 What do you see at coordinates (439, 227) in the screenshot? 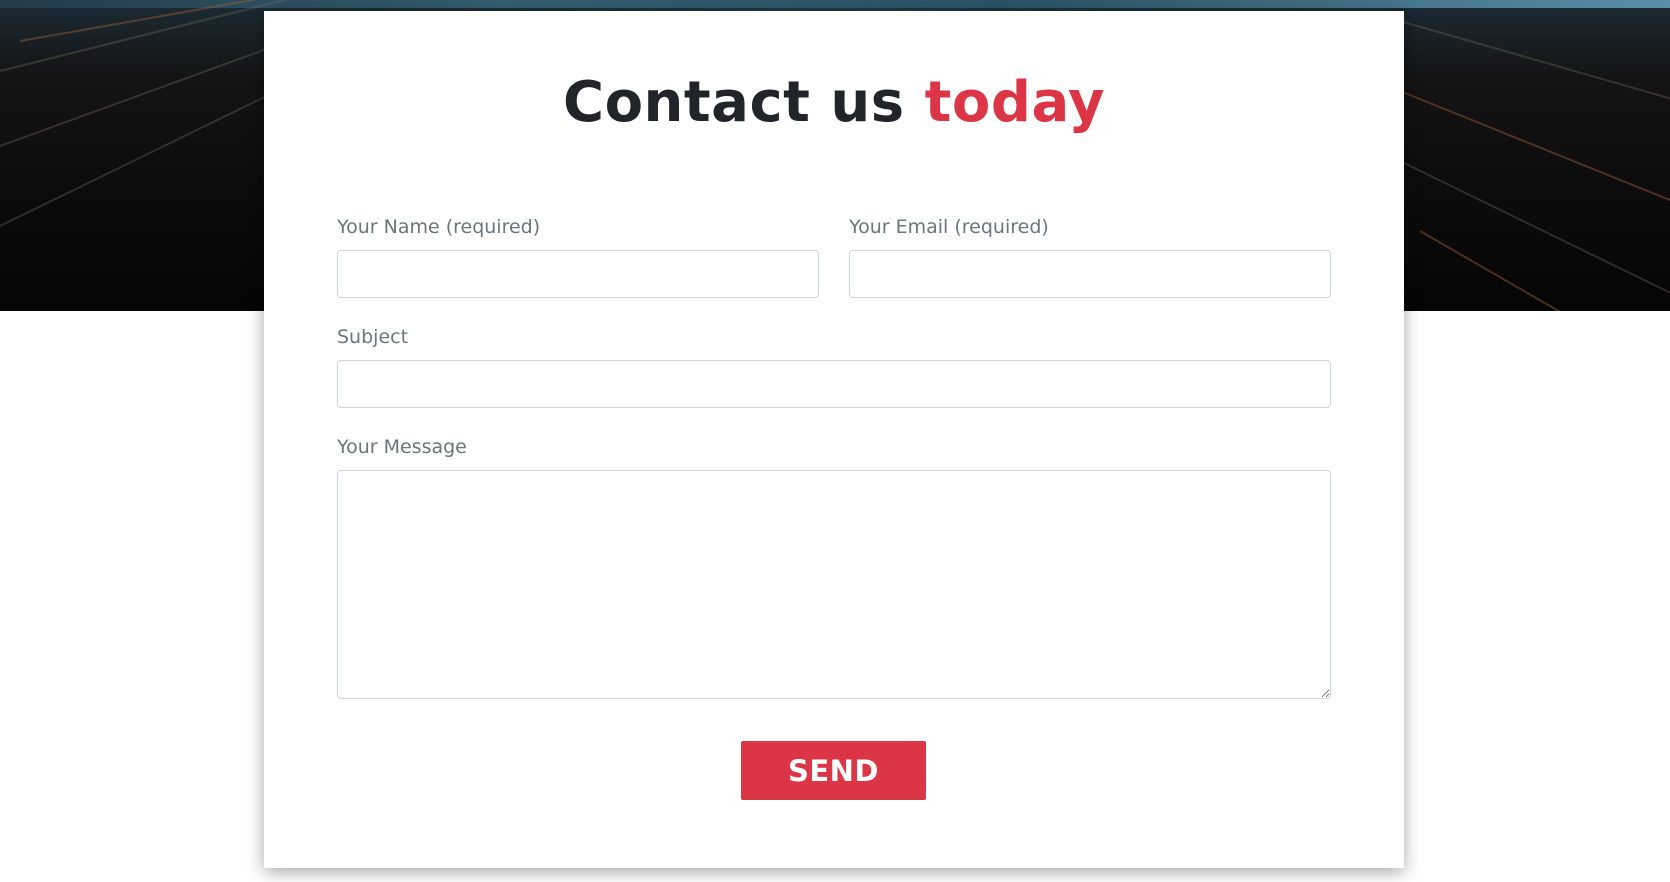
I see `name-label: Your Name (required)` at bounding box center [439, 227].